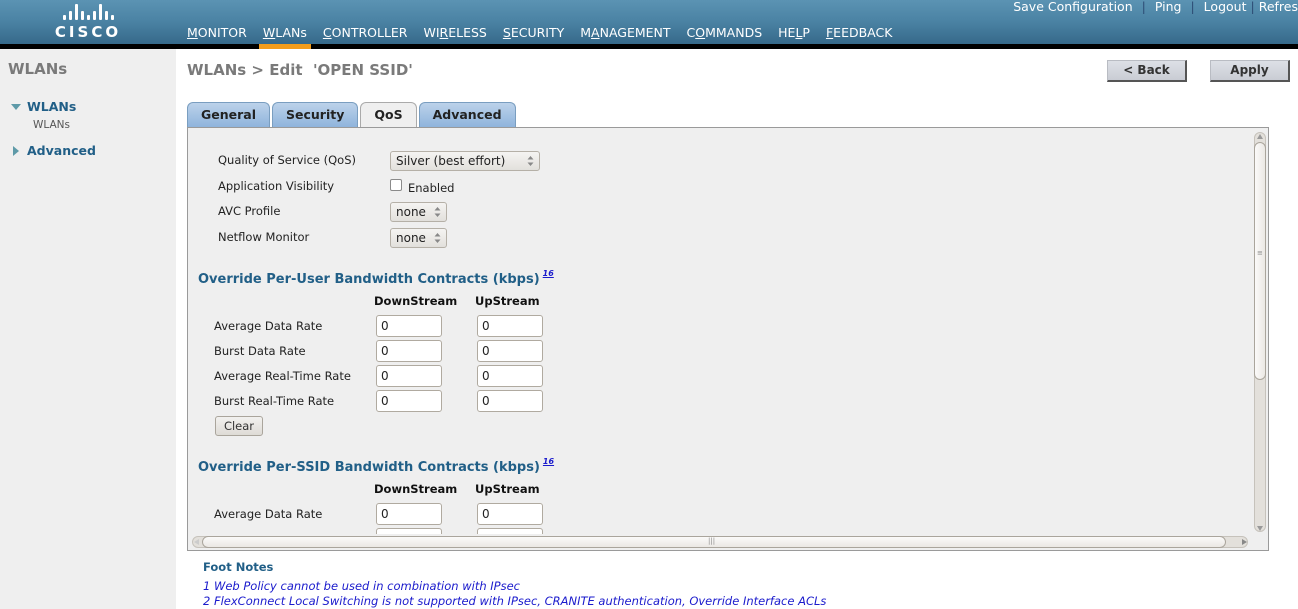 This screenshot has width=1298, height=609. I want to click on scroll-left-icon, so click(196, 542).